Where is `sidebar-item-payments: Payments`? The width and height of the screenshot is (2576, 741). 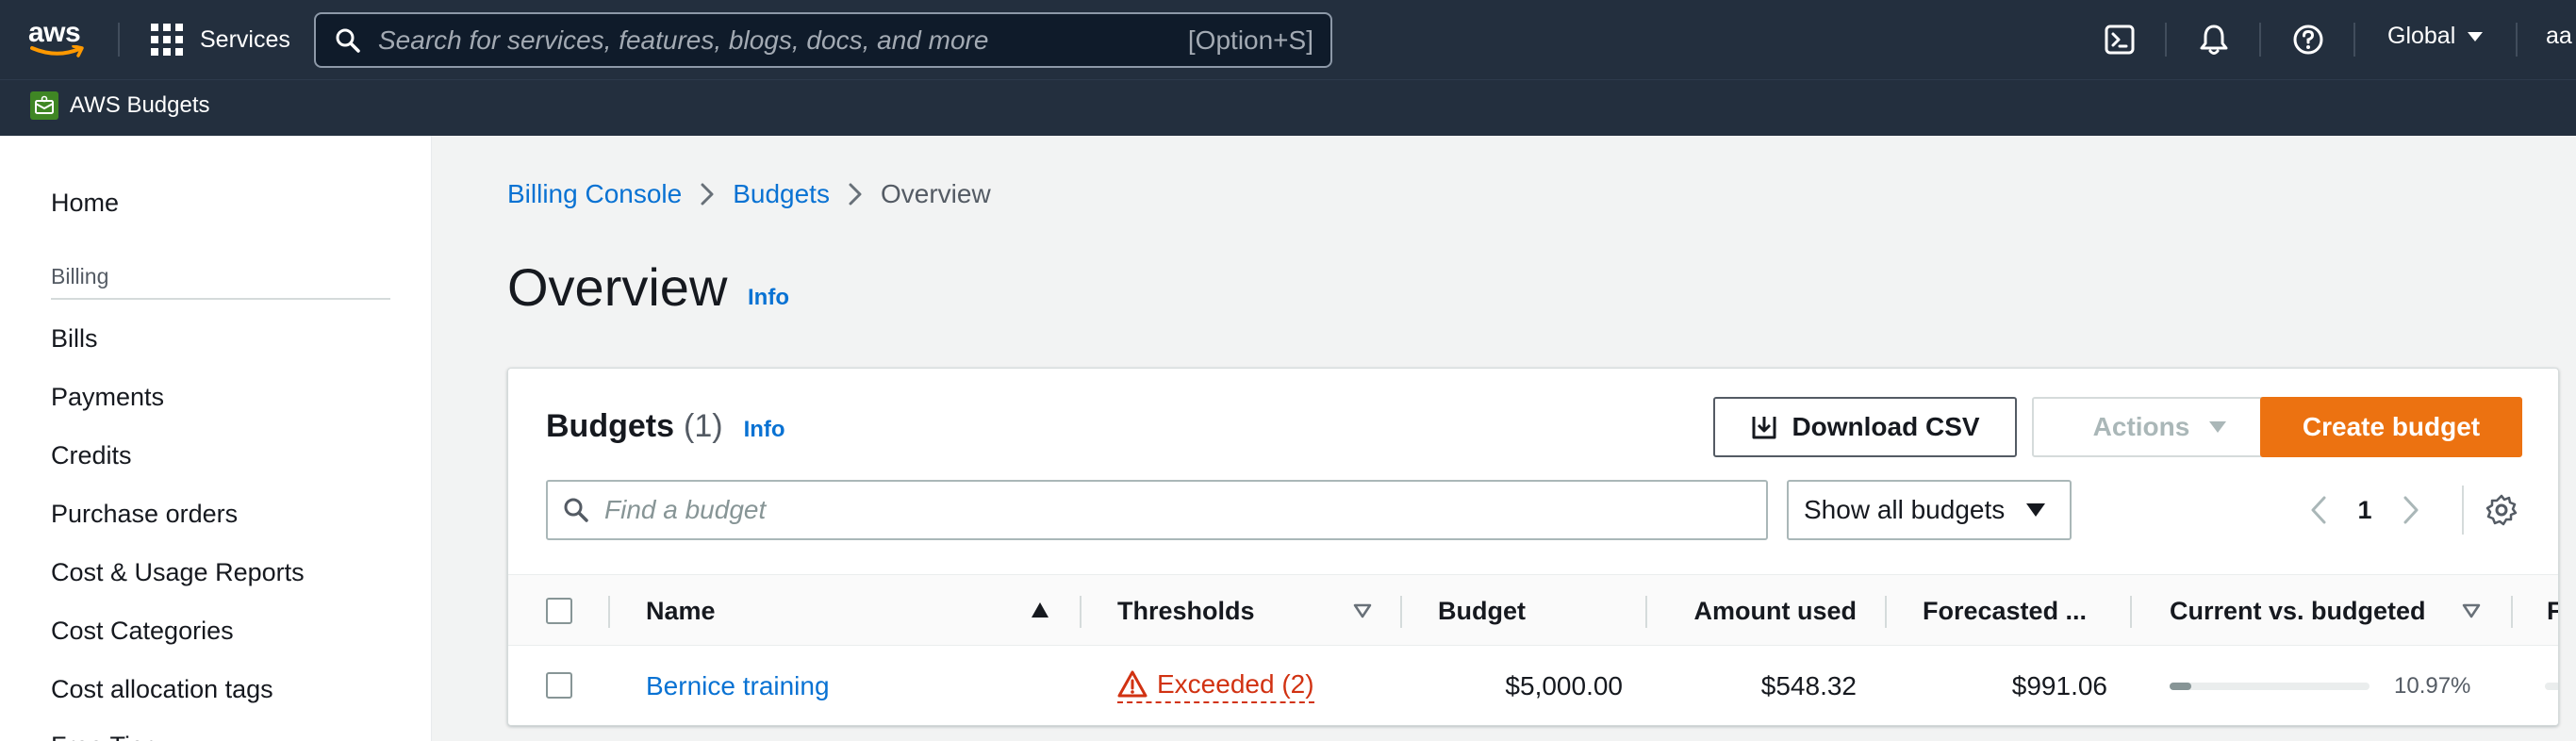
sidebar-item-payments: Payments is located at coordinates (107, 397).